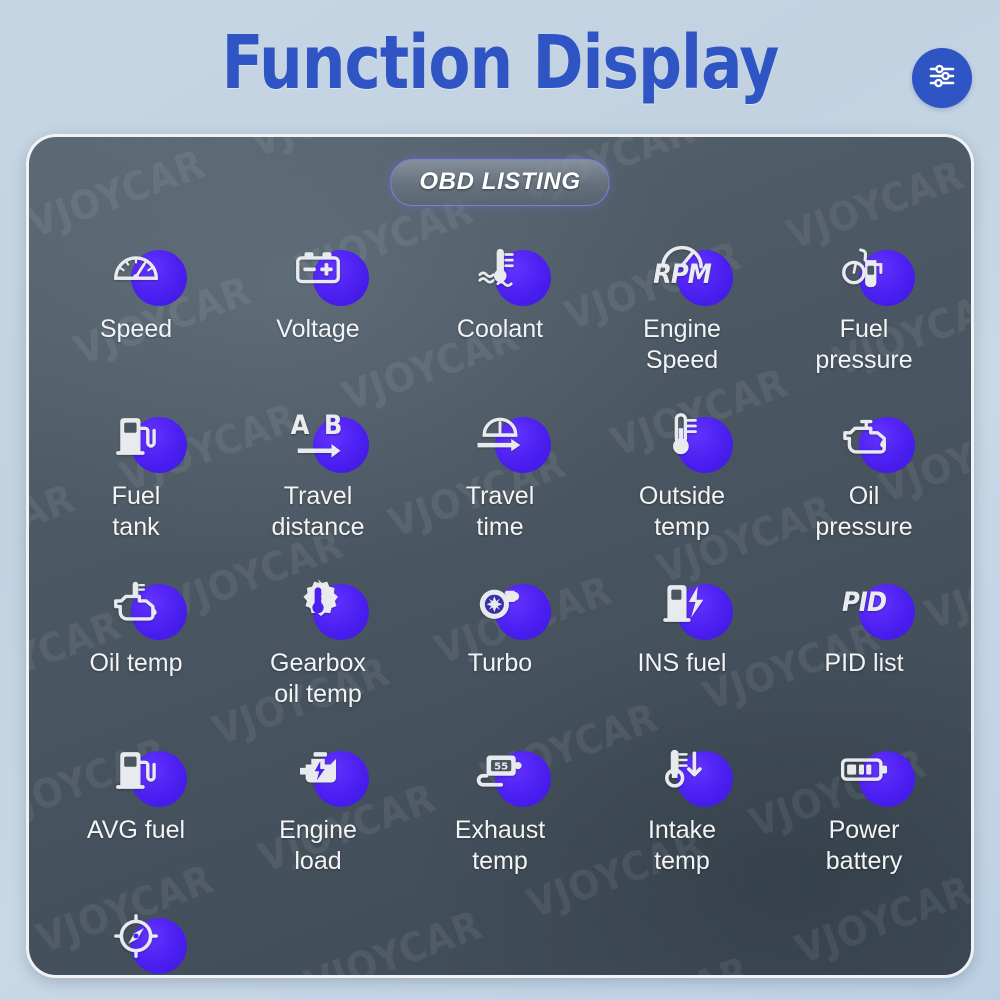 This screenshot has height=1000, width=1000. I want to click on speedometer-icon-shape, so click(136, 268).